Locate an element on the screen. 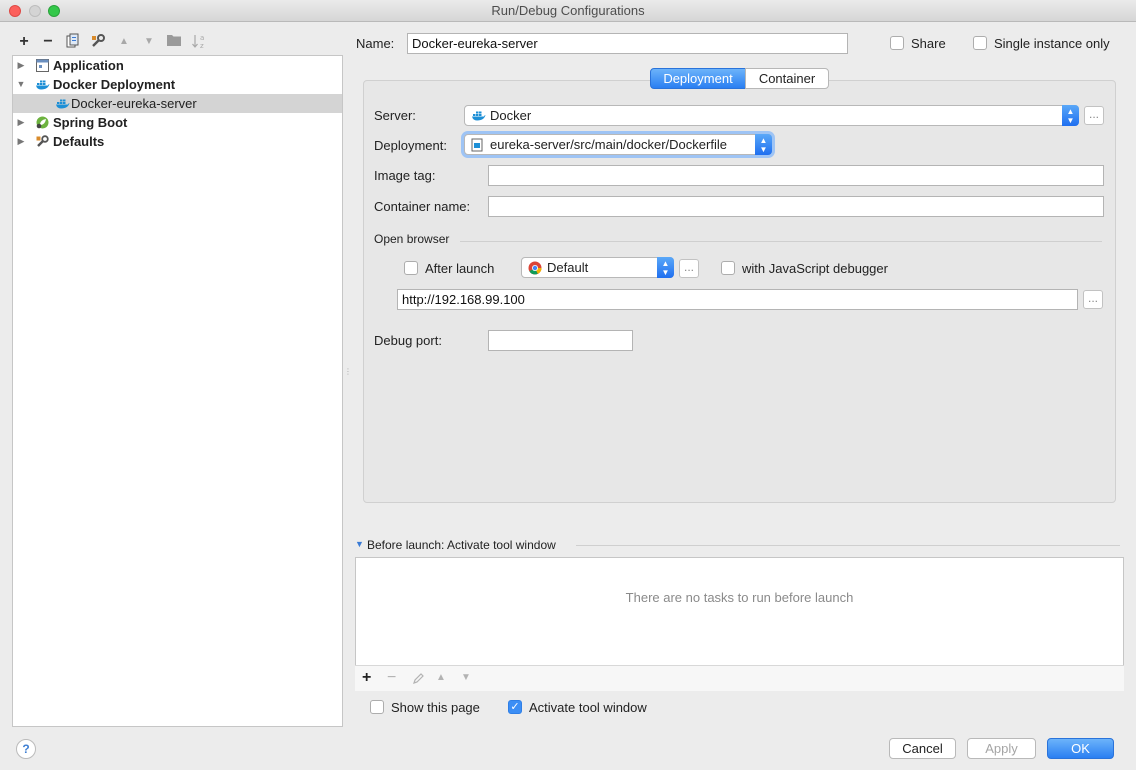 This screenshot has height=770, width=1136. single-instance-checkbox is located at coordinates (980, 43).